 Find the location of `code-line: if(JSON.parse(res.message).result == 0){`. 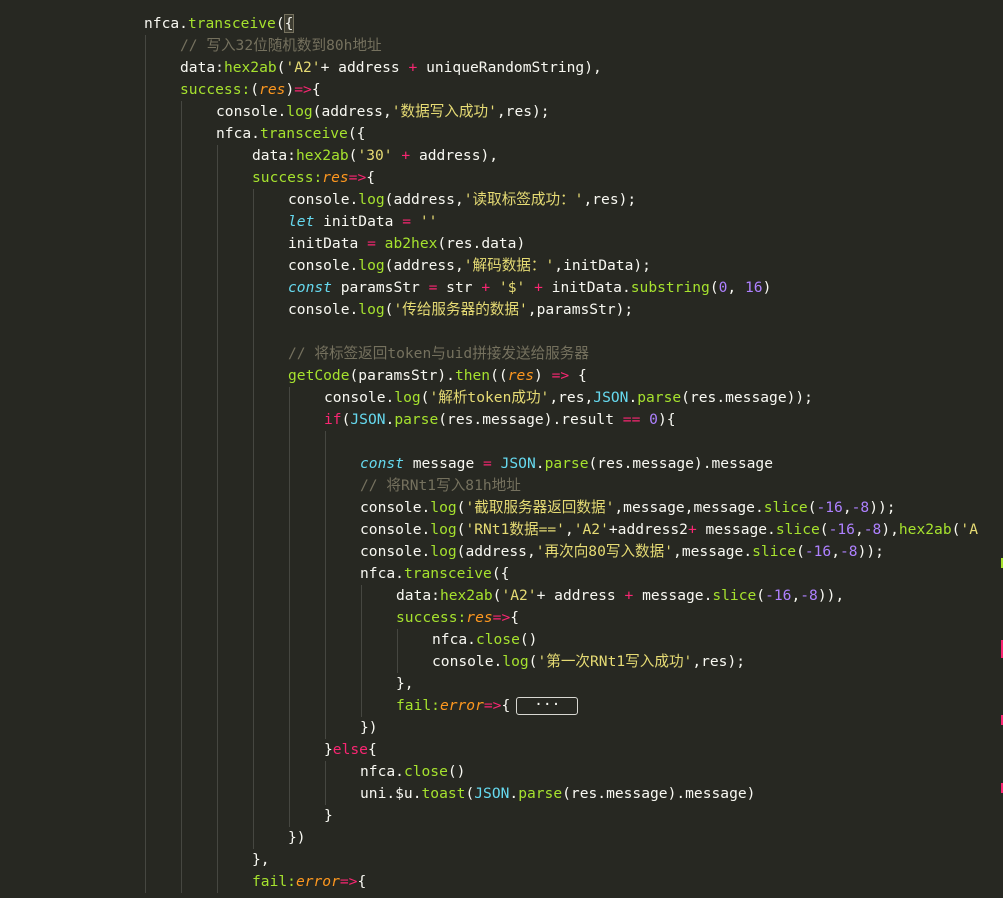

code-line: if(JSON.parse(res.message).result == 0){ is located at coordinates (501, 420).